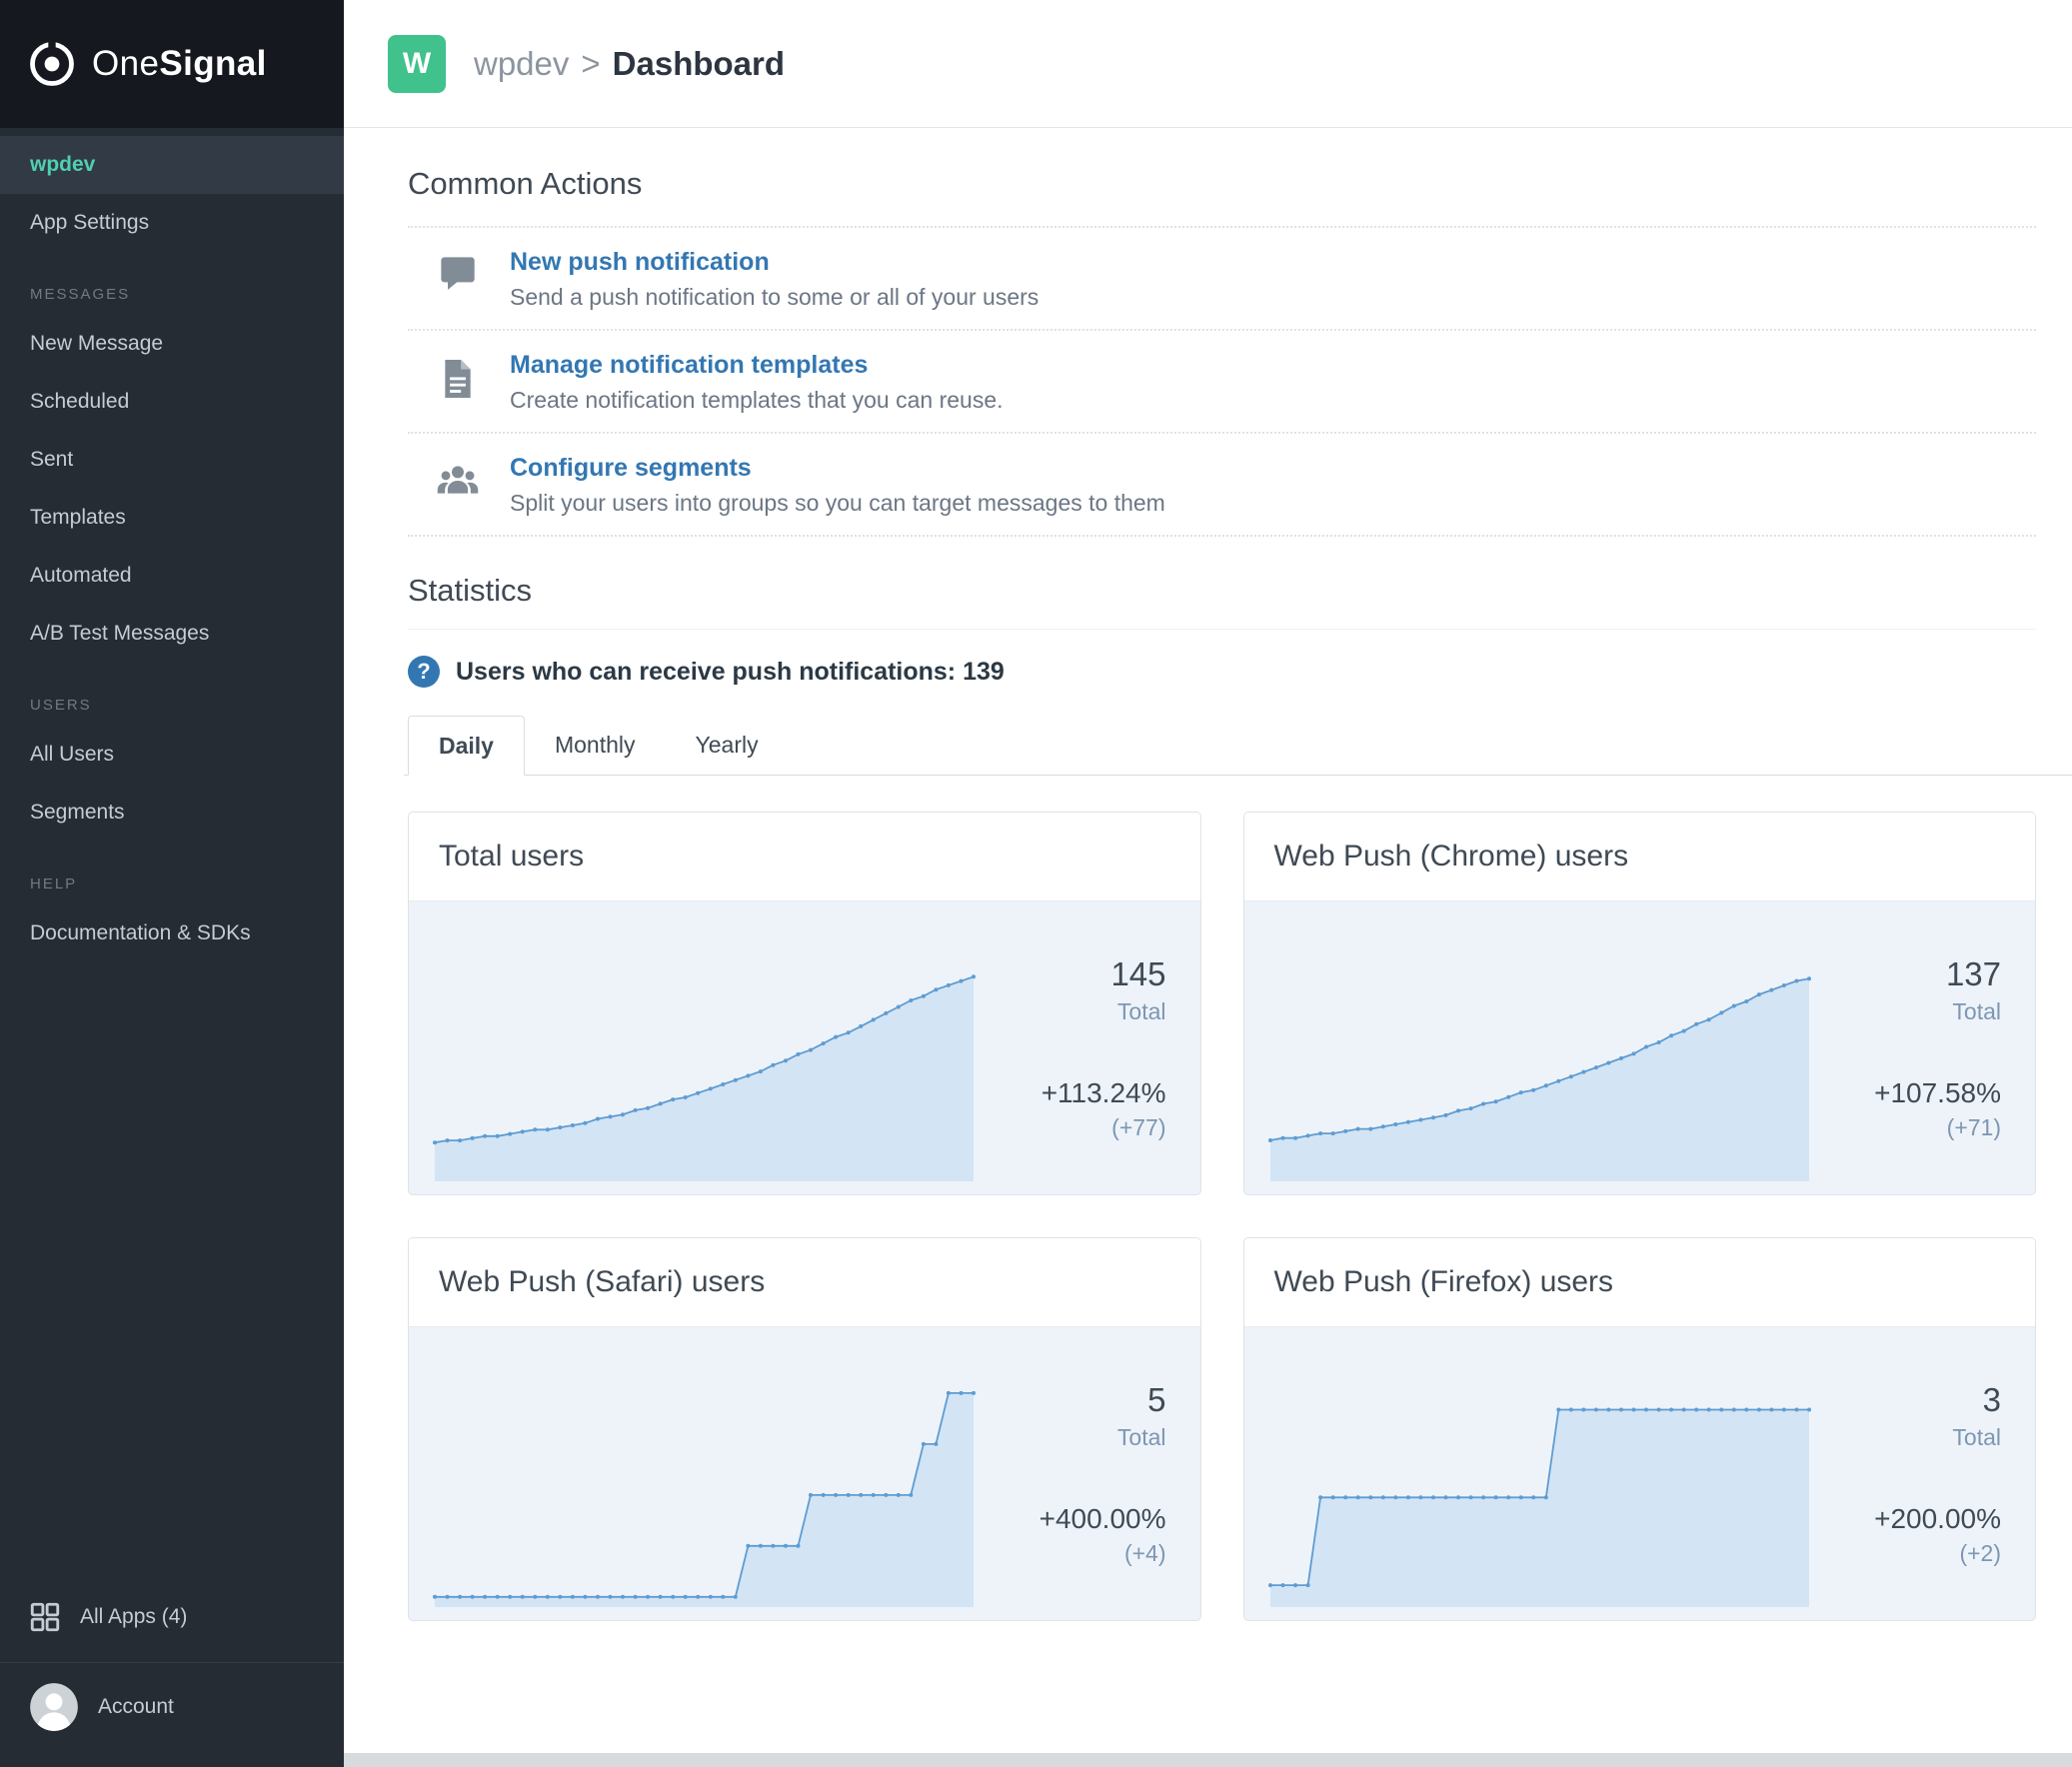  I want to click on stat-total-block: 145 Total, so click(1076, 989).